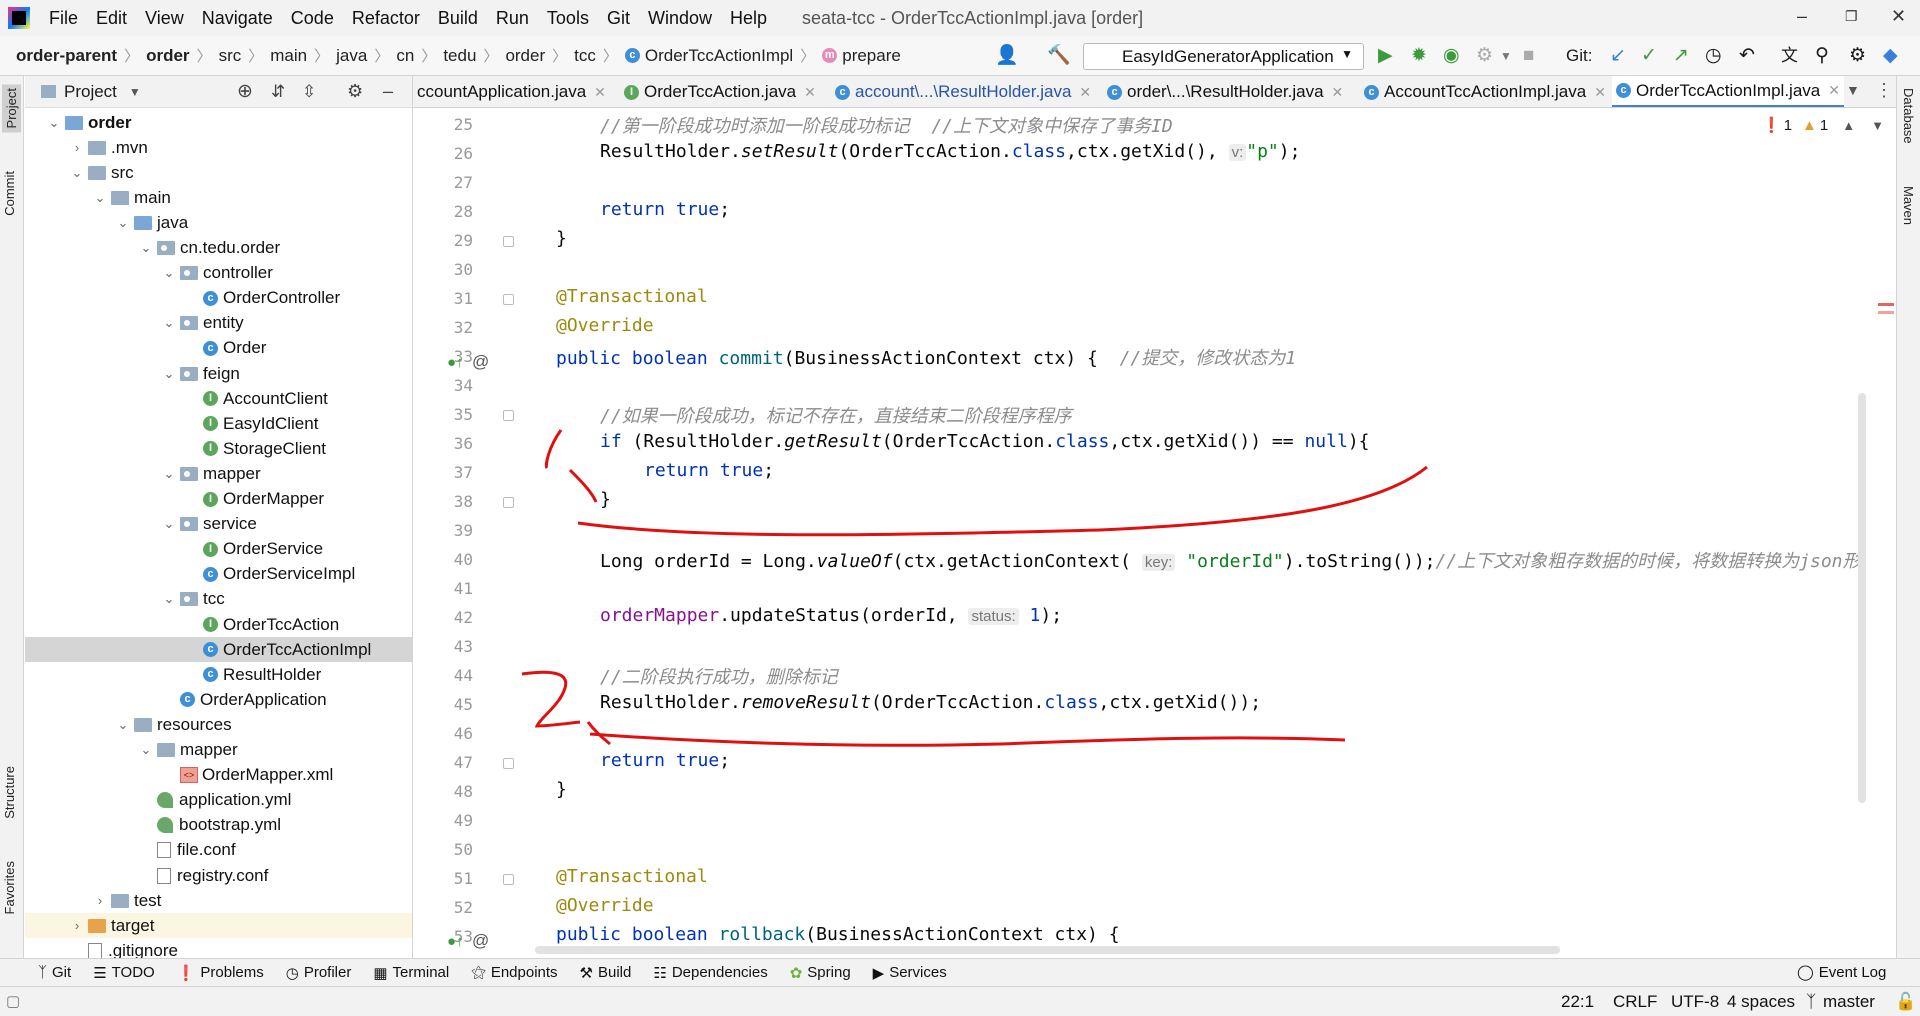 The height and width of the screenshot is (1016, 1920). Describe the element at coordinates (100, 900) in the screenshot. I see `chevron-right-icon: ›` at that location.